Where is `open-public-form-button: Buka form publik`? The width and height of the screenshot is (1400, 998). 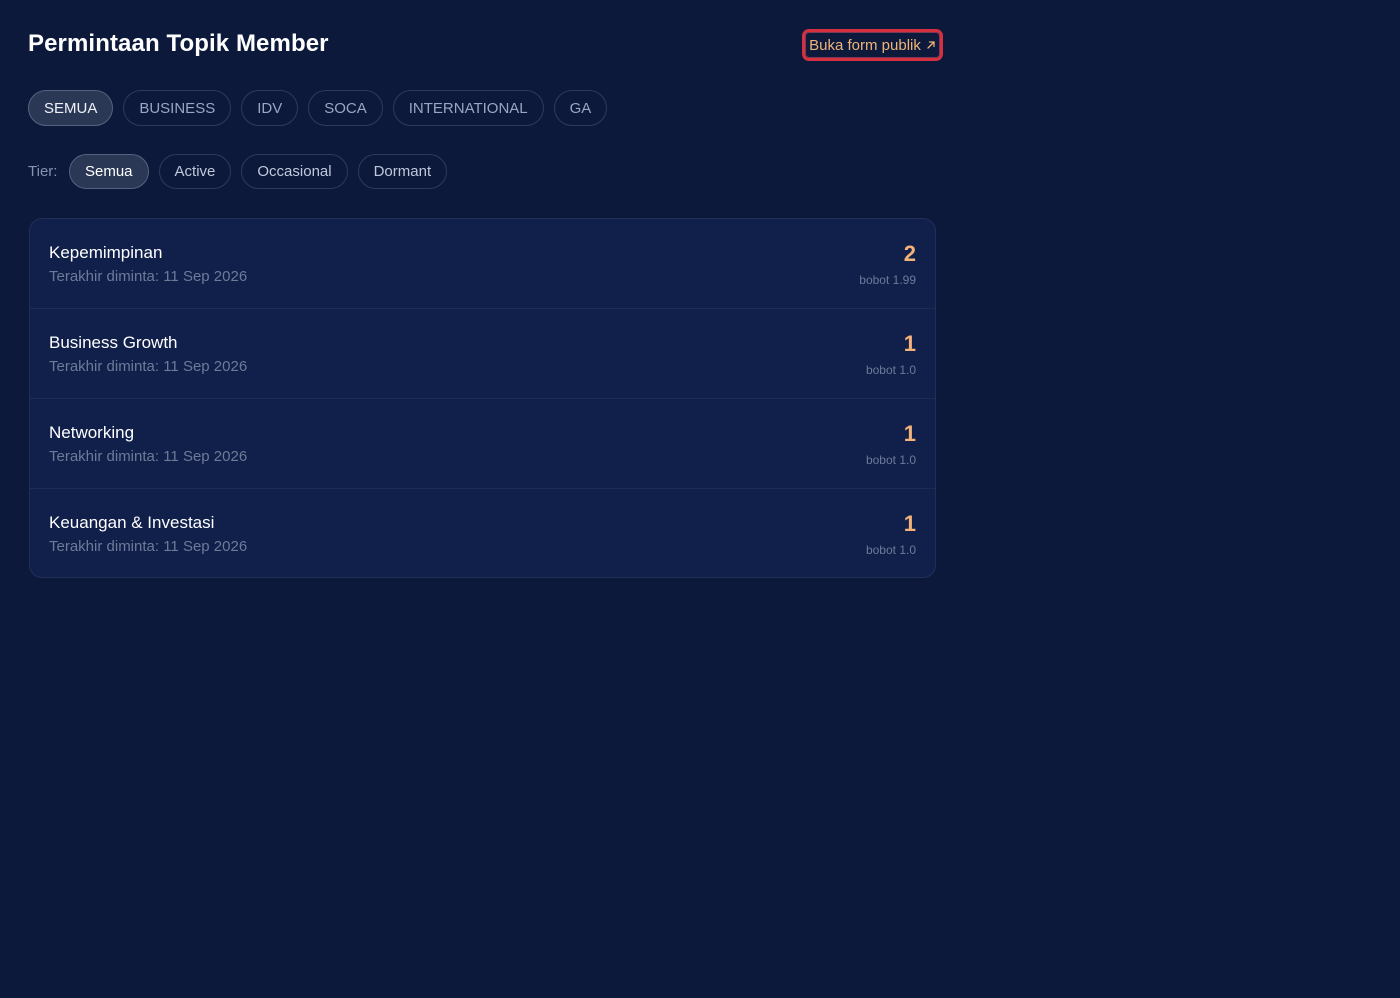
open-public-form-button: Buka form publik is located at coordinates (872, 45).